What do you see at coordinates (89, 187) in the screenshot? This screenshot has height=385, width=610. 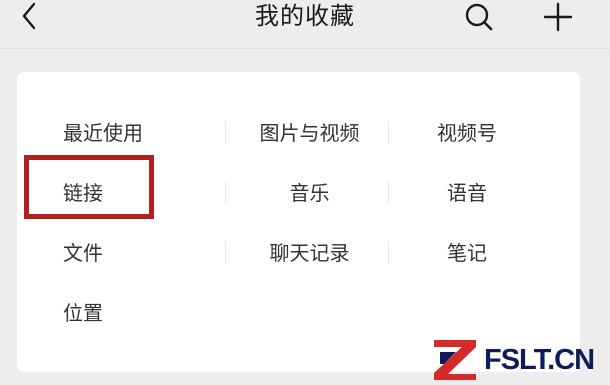 I see `highlight-box` at bounding box center [89, 187].